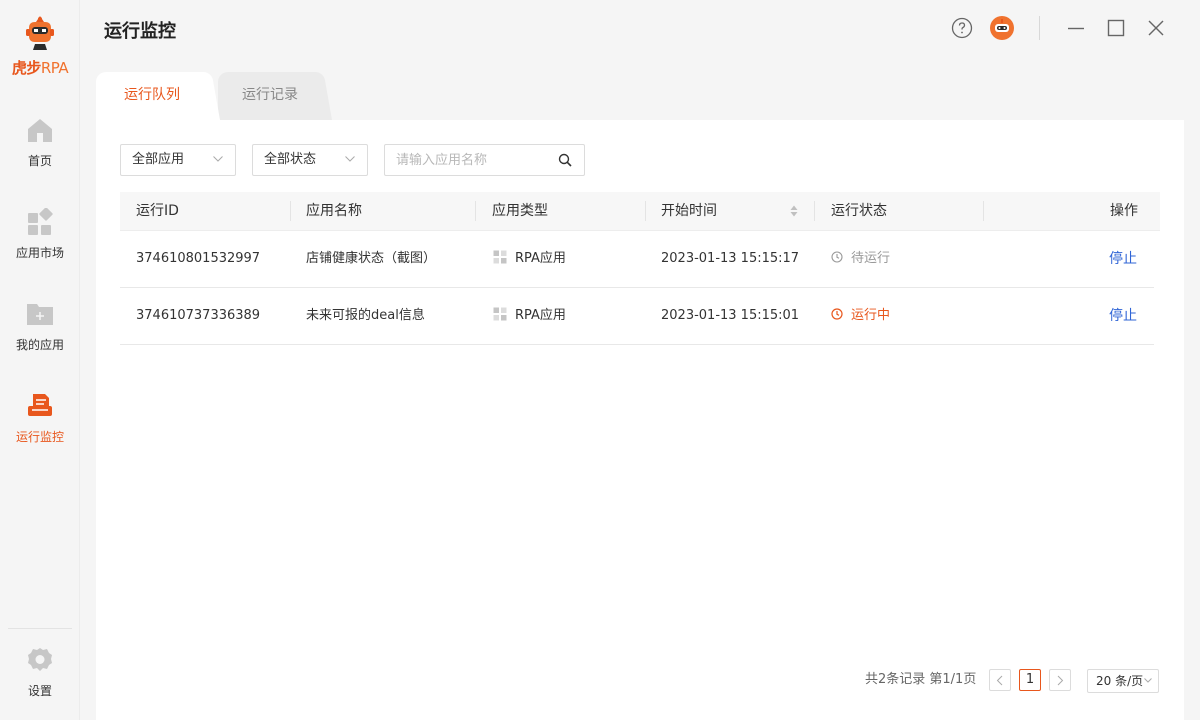  What do you see at coordinates (40, 659) in the screenshot?
I see `gear-icon` at bounding box center [40, 659].